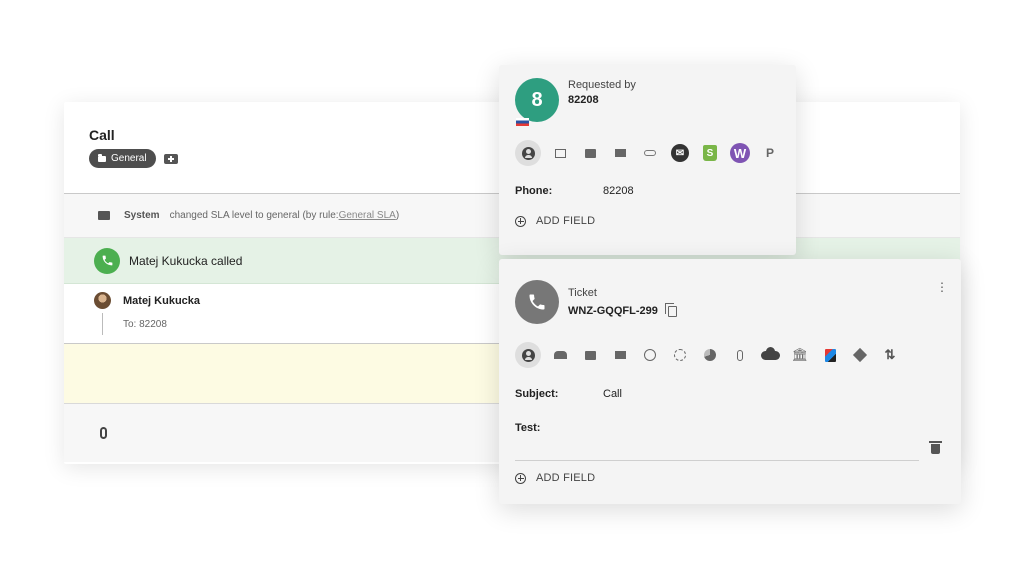 The image size is (1024, 568). What do you see at coordinates (618, 191) in the screenshot?
I see `field-value: 82208` at bounding box center [618, 191].